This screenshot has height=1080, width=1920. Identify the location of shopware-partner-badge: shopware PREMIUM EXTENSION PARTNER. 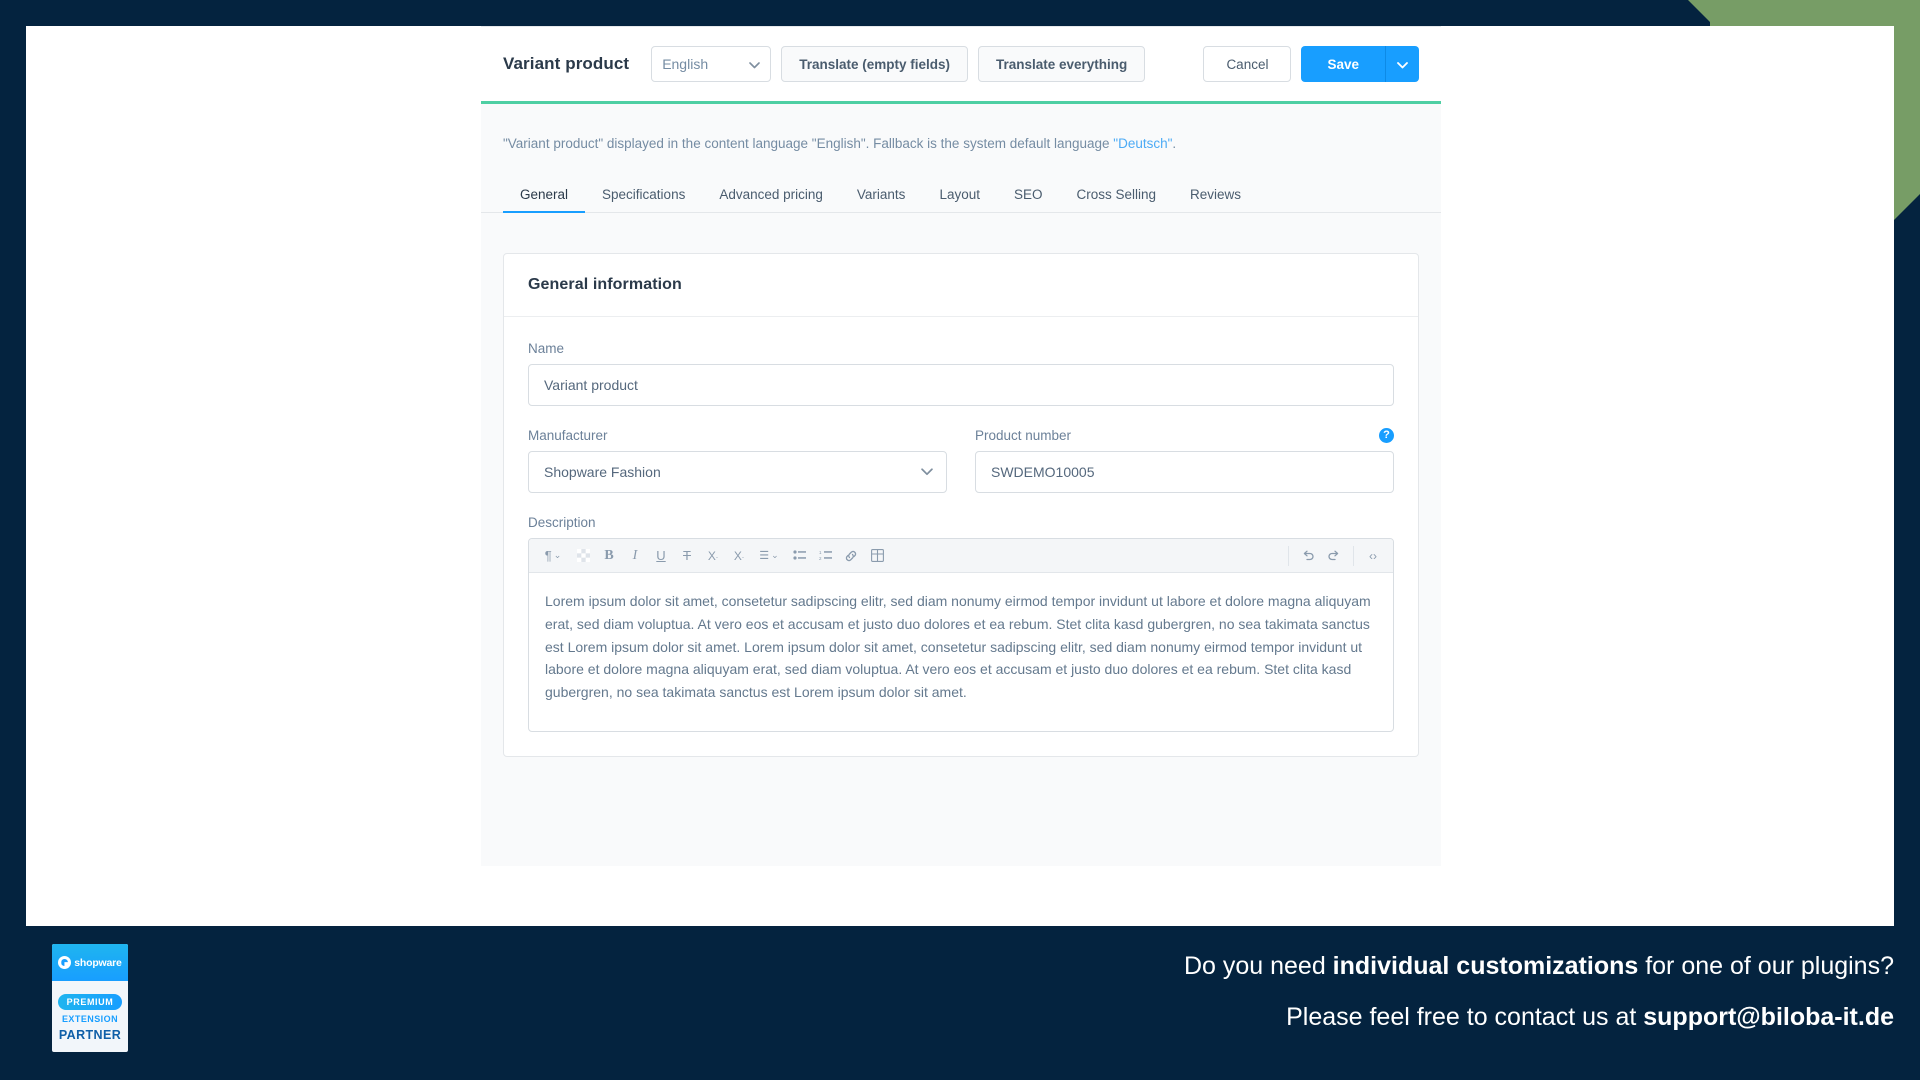
(90, 998).